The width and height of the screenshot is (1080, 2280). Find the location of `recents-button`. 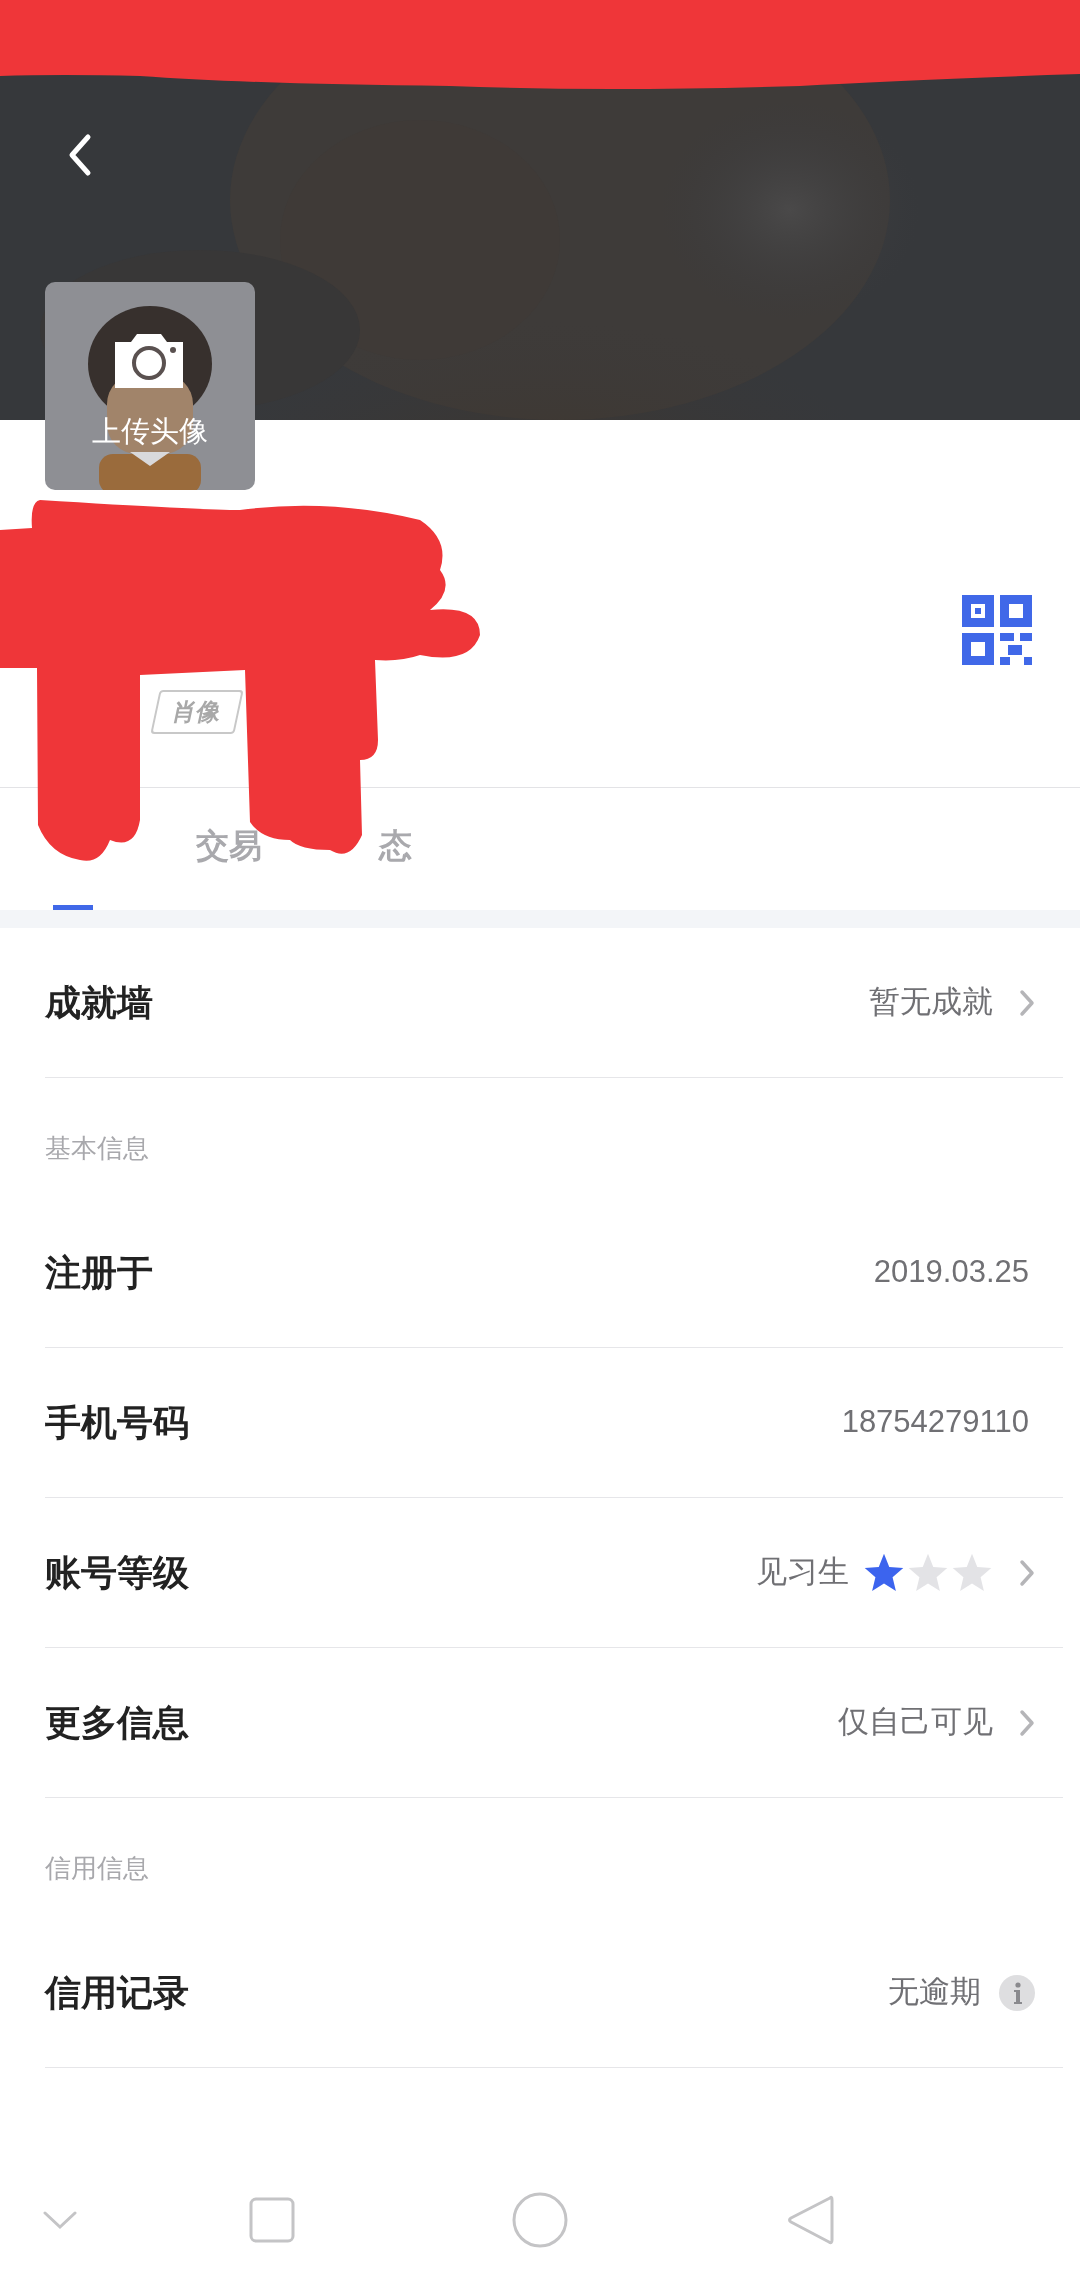

recents-button is located at coordinates (272, 2220).